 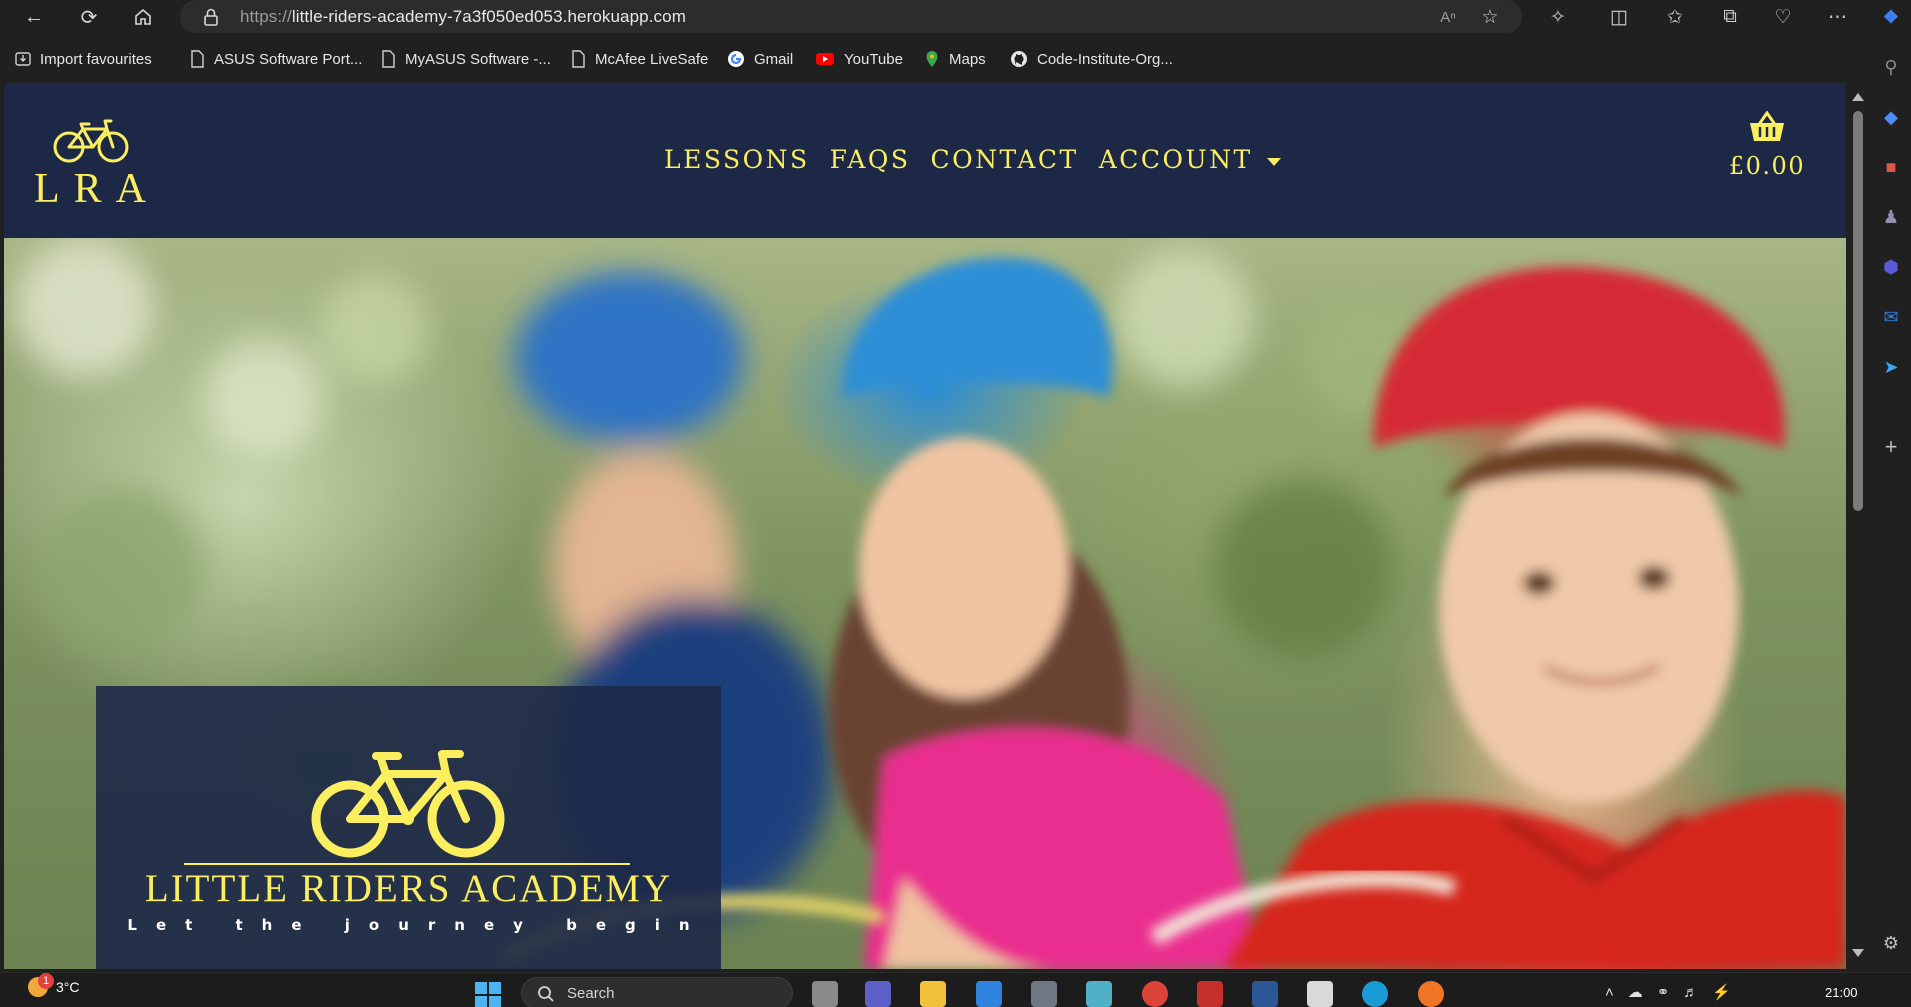 What do you see at coordinates (418, 925) in the screenshot?
I see `brand-tagline: Let the journey begin` at bounding box center [418, 925].